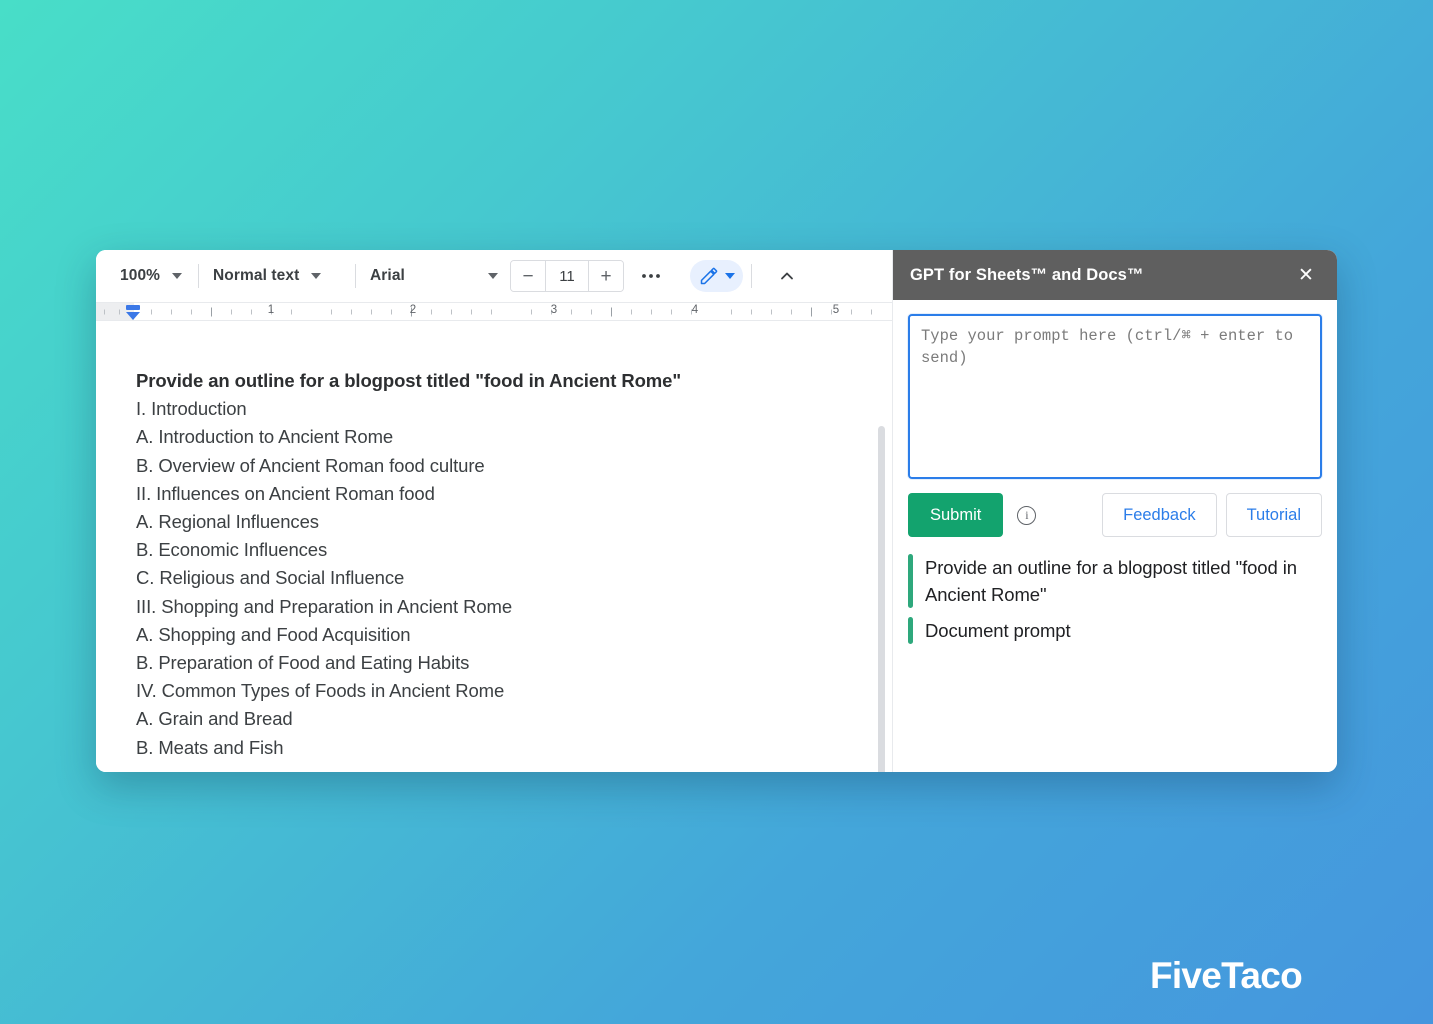 The image size is (1433, 1024). I want to click on indent-marker-icon, so click(133, 312).